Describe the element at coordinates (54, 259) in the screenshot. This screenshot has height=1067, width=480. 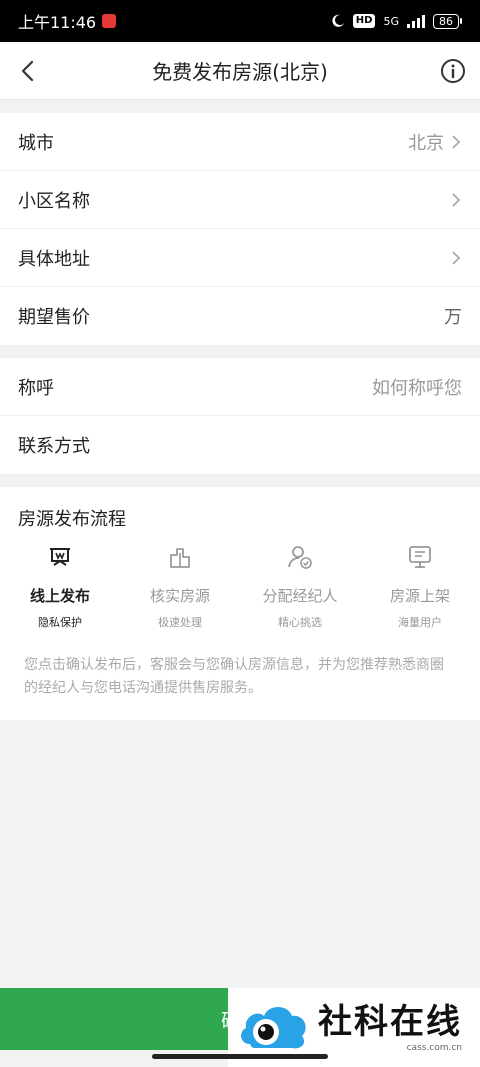
I see `address-label: 具体地址` at that location.